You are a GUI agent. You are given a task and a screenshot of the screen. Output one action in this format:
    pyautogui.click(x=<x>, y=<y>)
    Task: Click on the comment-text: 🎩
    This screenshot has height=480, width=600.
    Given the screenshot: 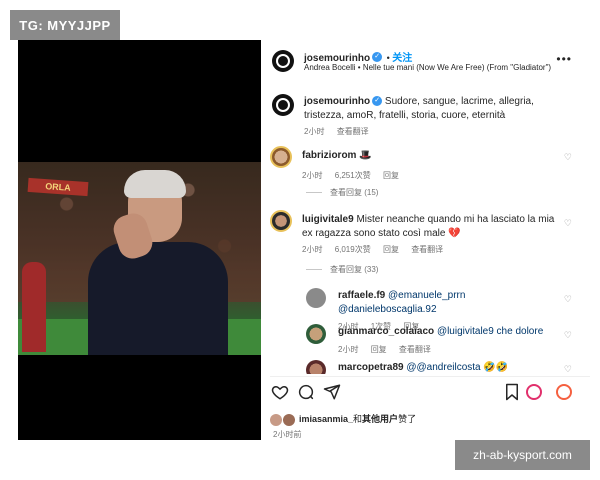 What is the action you would take?
    pyautogui.click(x=365, y=155)
    